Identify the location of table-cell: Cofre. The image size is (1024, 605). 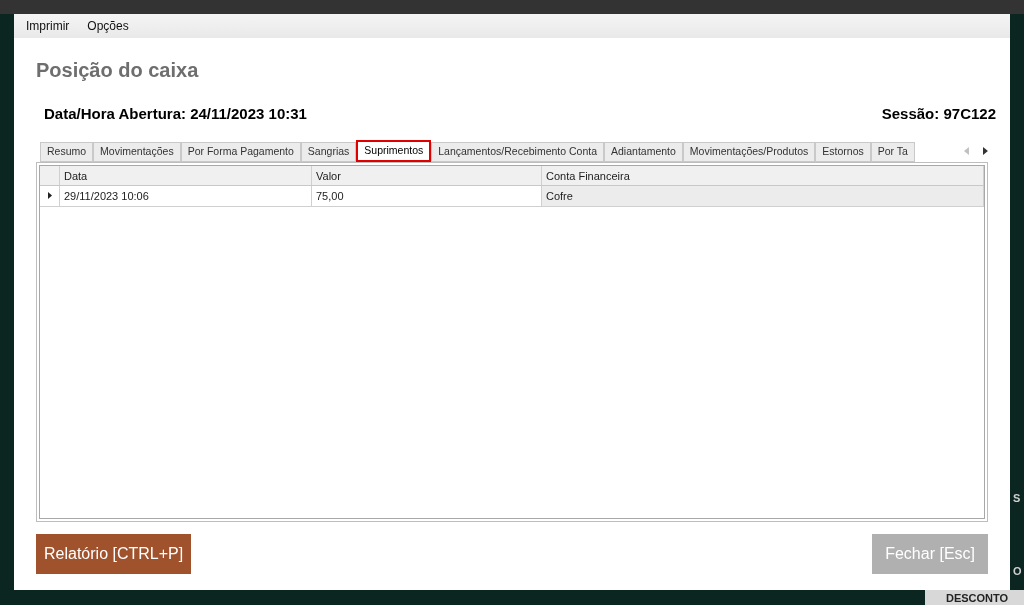
(763, 195).